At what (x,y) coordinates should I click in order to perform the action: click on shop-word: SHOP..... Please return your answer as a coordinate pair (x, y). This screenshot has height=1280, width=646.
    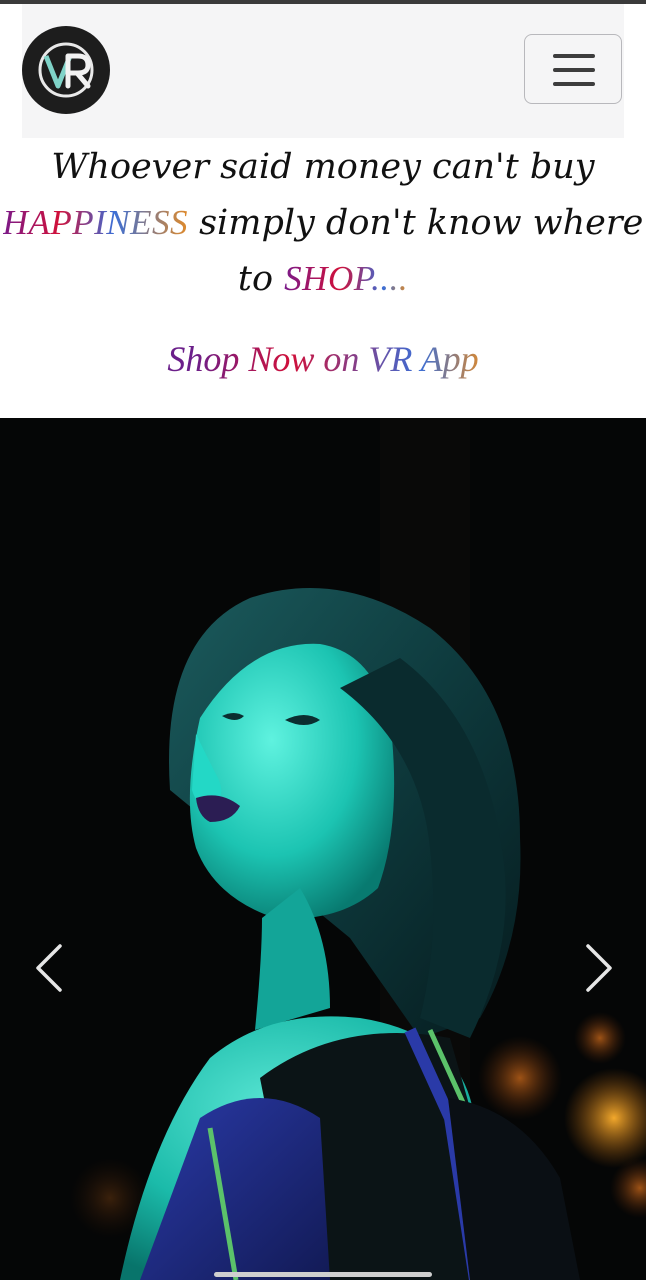
    Looking at the image, I should click on (346, 278).